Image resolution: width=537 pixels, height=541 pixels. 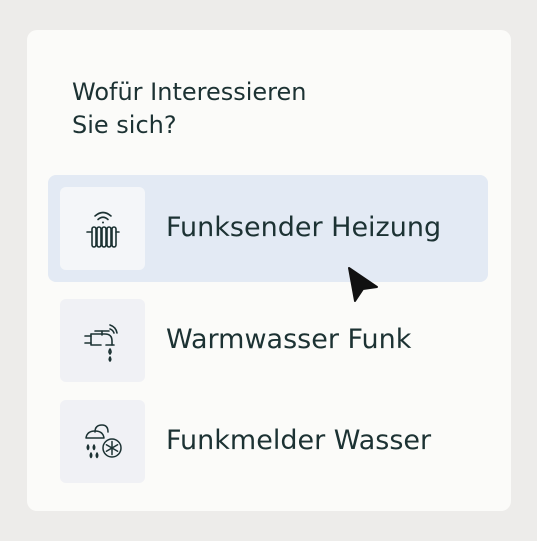 I want to click on option-label: Warmwasser Funk, so click(x=289, y=339).